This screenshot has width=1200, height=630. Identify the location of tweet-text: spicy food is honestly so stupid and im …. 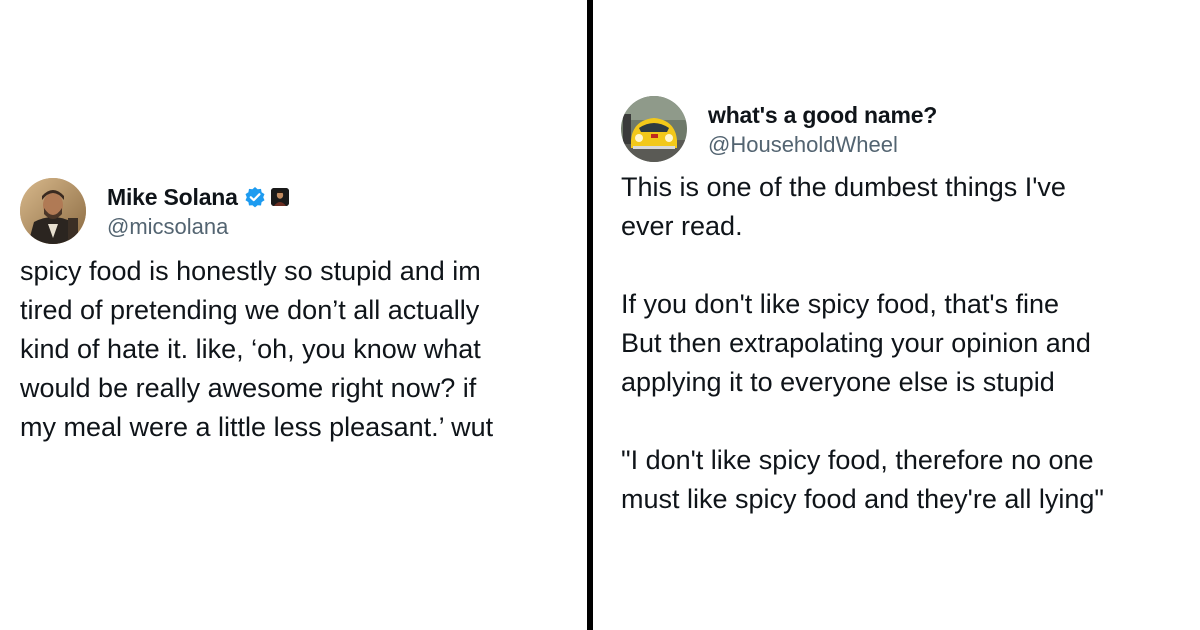
(300, 349).